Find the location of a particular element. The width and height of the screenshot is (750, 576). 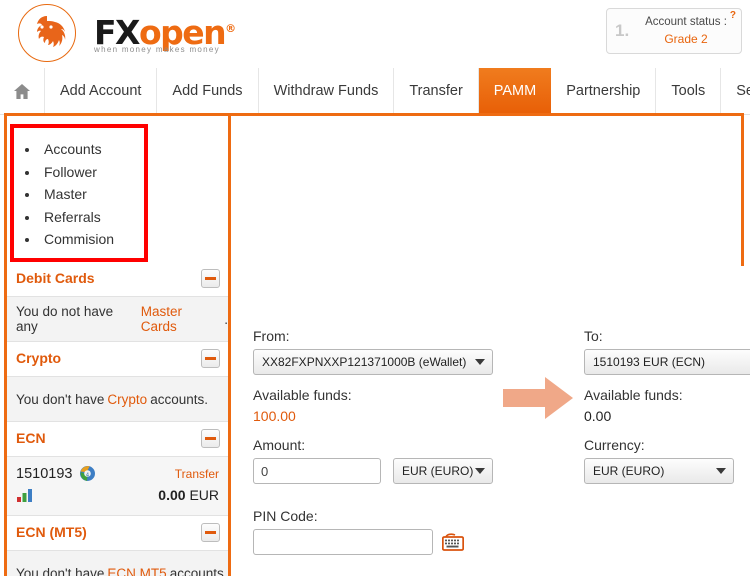

pin-code-block: PIN Code: is located at coordinates (358, 531).